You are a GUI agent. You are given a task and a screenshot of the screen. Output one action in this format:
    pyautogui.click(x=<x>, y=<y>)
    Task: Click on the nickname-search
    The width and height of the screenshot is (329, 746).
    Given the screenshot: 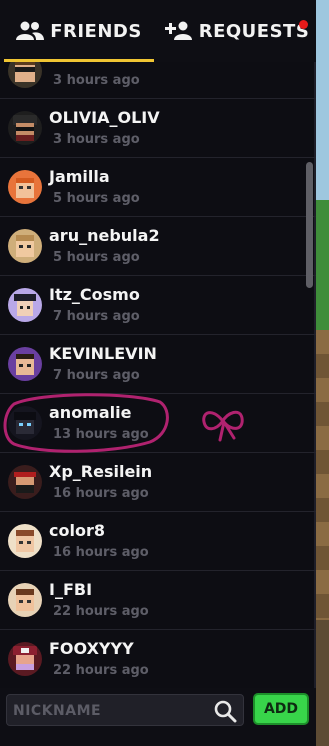 What is the action you would take?
    pyautogui.click(x=125, y=710)
    